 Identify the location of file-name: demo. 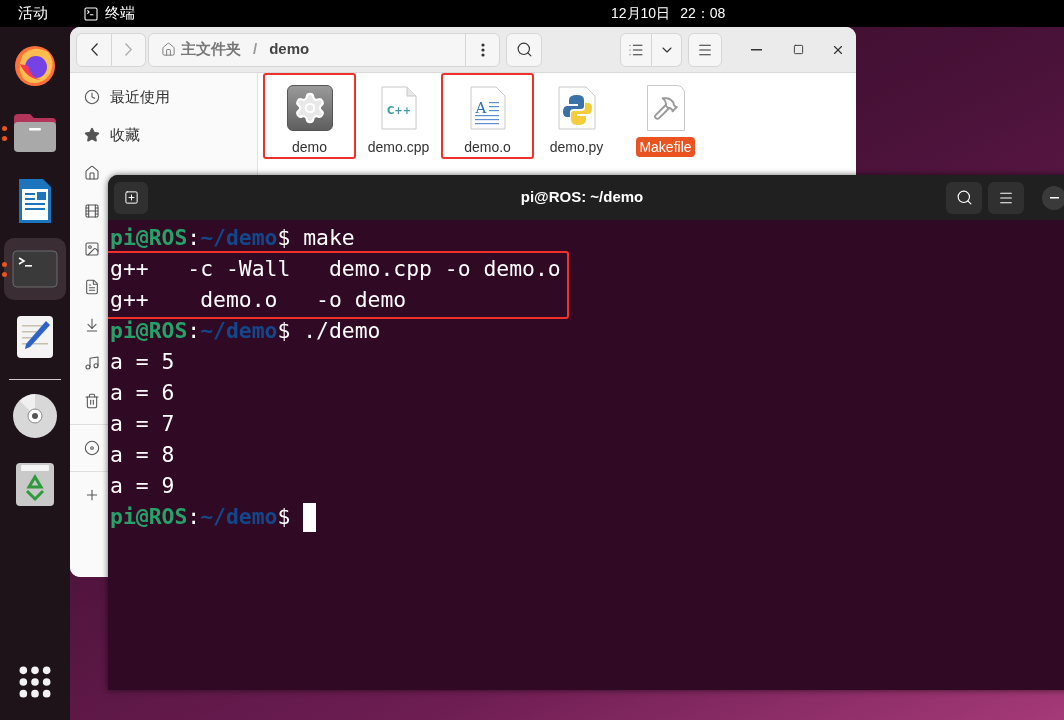
(309, 147).